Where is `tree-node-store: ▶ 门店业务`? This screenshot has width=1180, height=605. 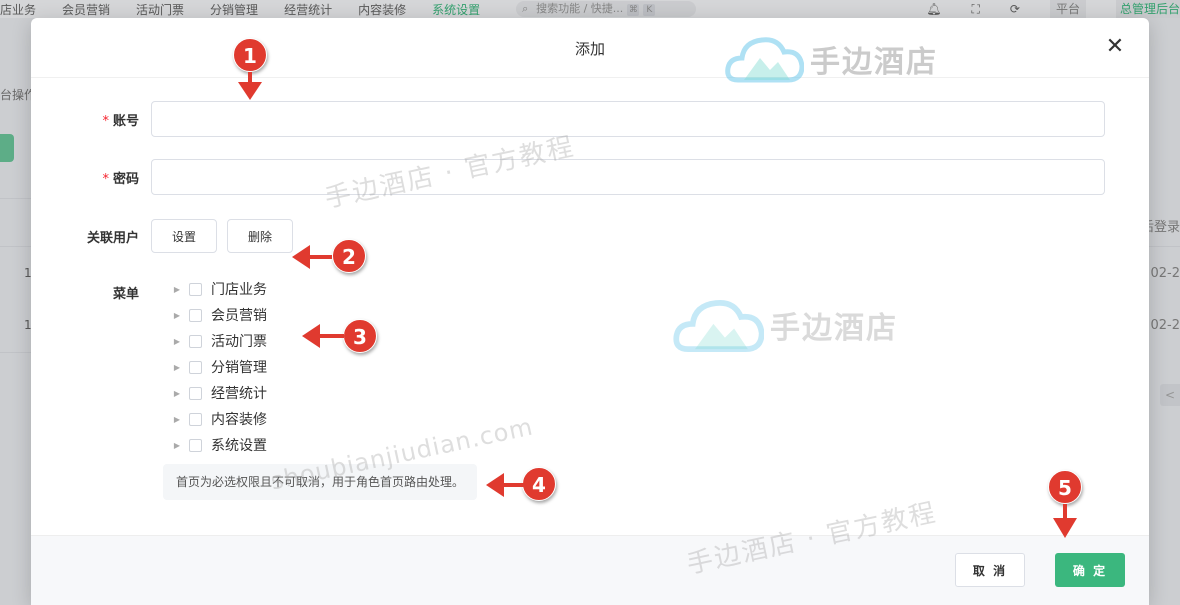 tree-node-store: ▶ 门店业务 is located at coordinates (219, 289).